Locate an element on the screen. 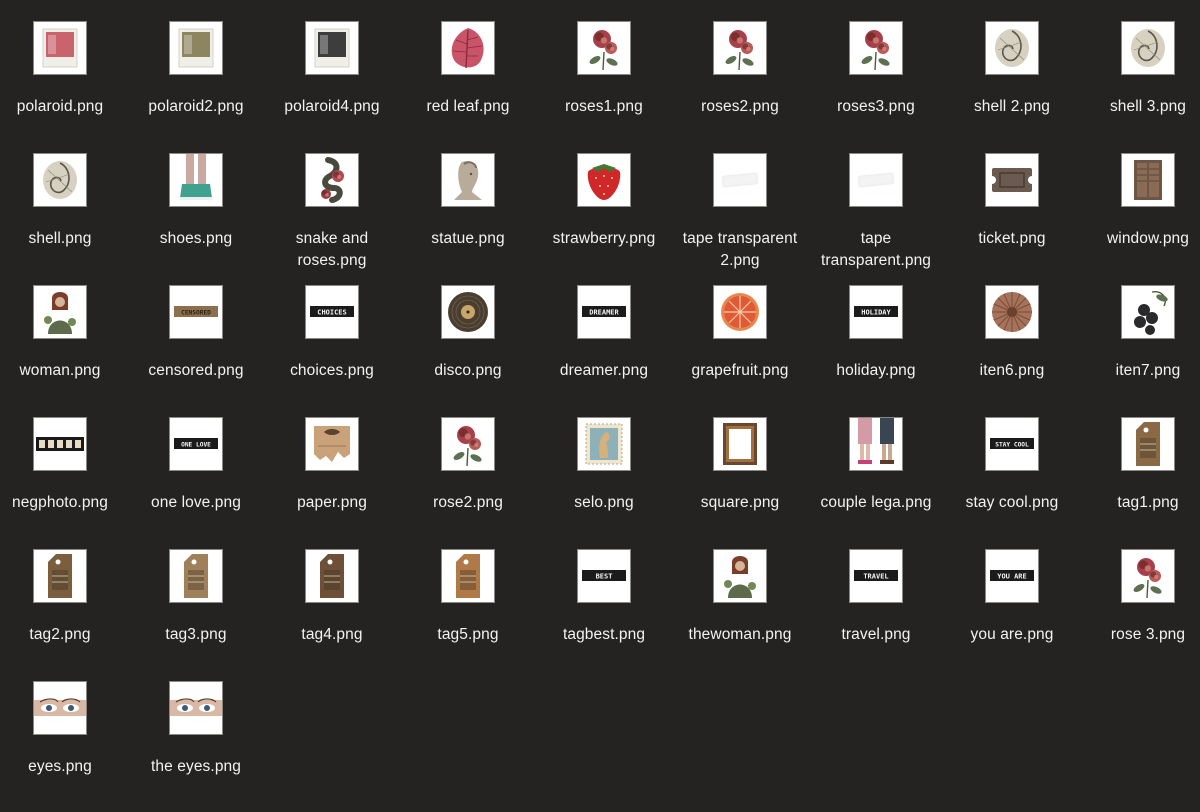 Image resolution: width=1200 pixels, height=812 pixels. file-item: shoes.png is located at coordinates (196, 218).